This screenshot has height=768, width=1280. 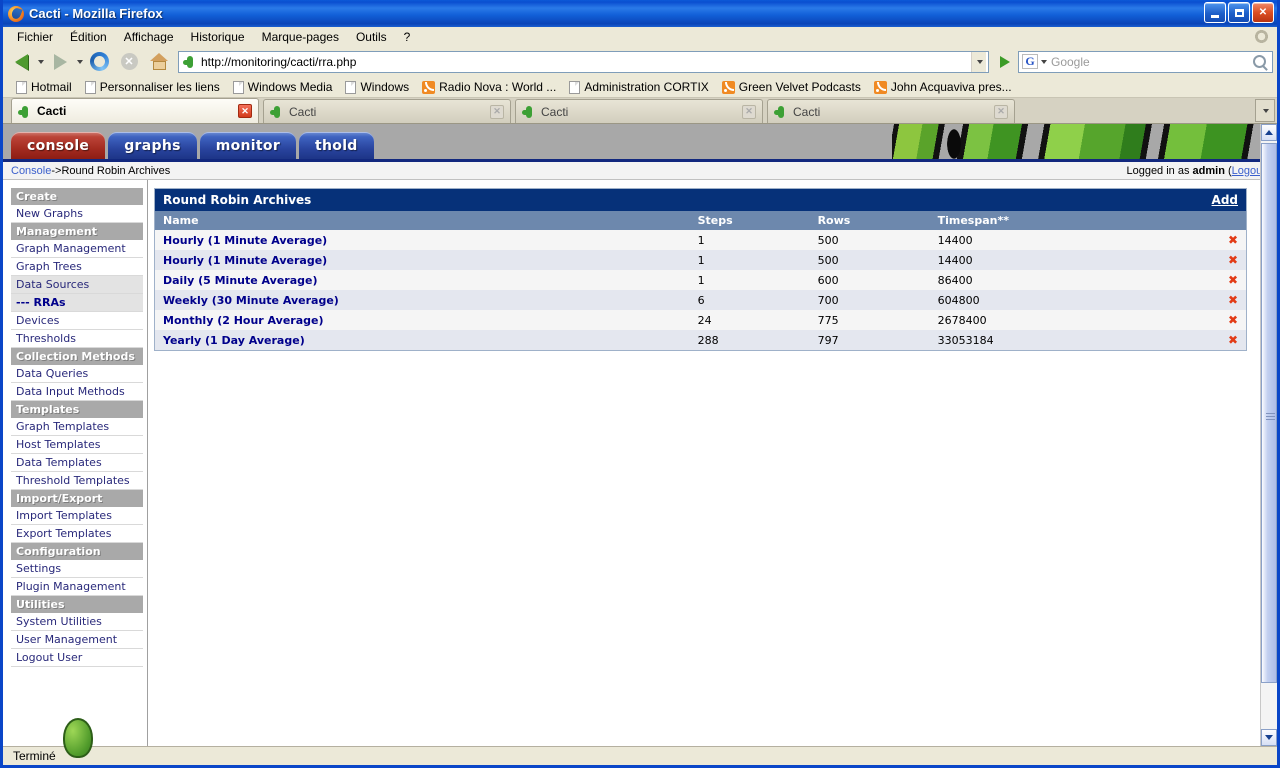 What do you see at coordinates (1150, 62) in the screenshot?
I see `search-input: Google` at bounding box center [1150, 62].